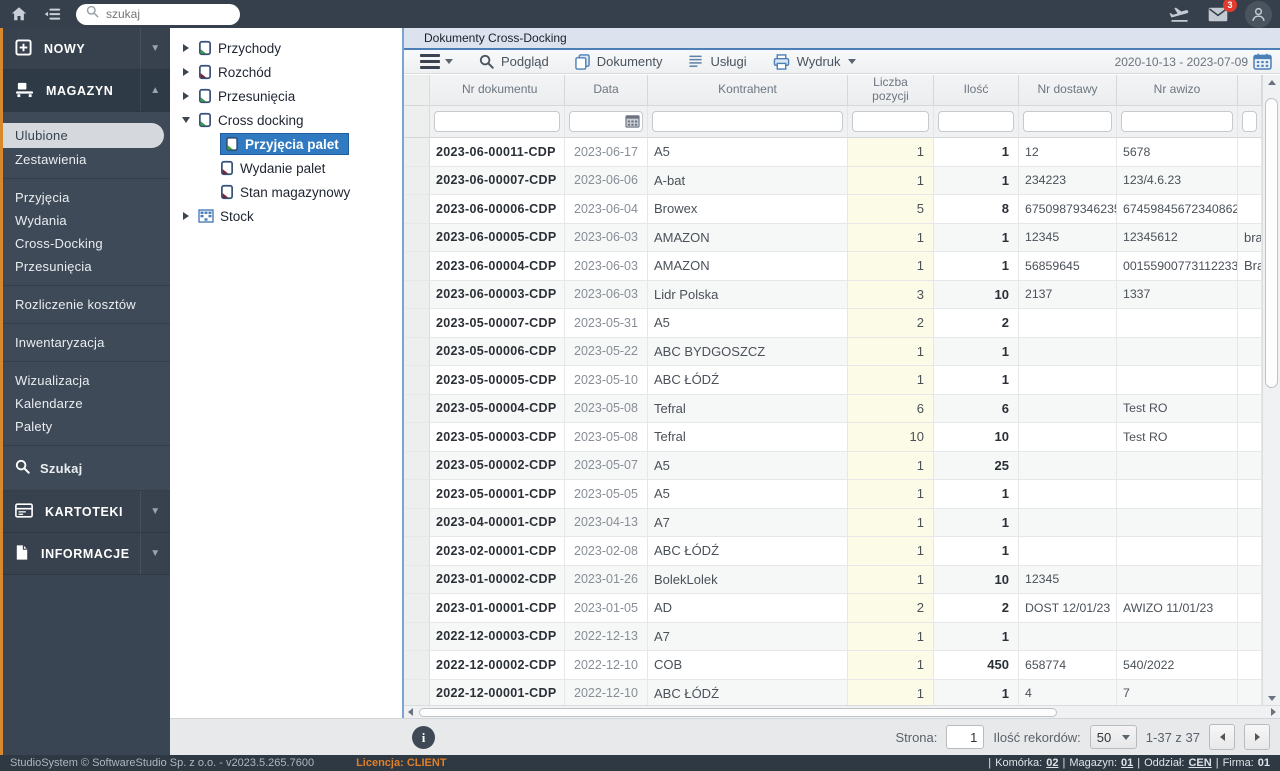 This screenshot has width=1280, height=771. I want to click on previous-page-button, so click(1222, 737).